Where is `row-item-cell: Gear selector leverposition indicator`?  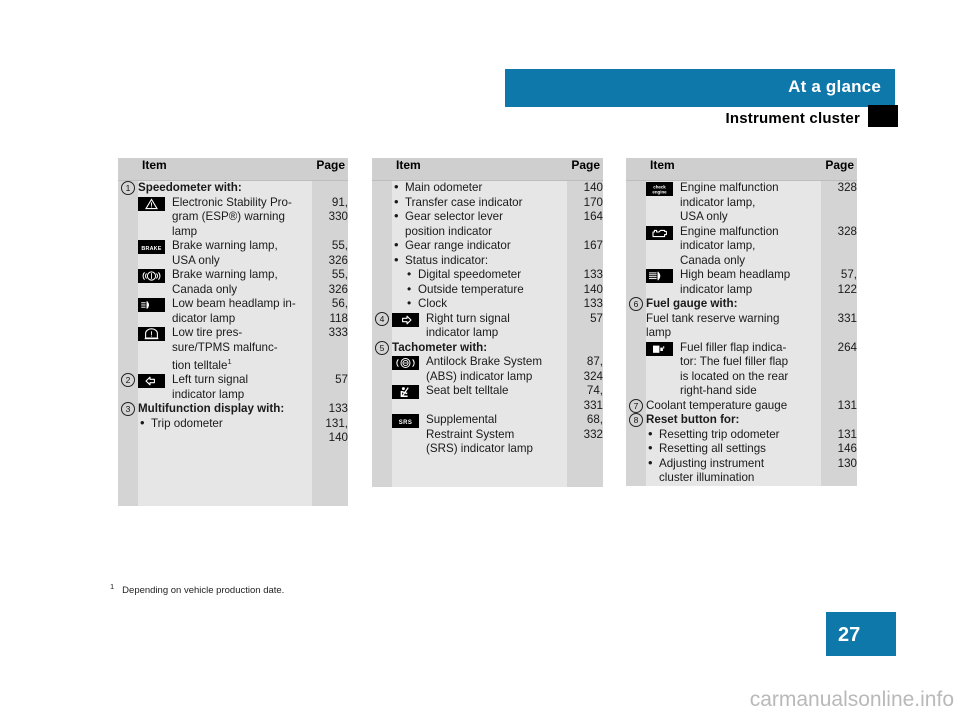 row-item-cell: Gear selector leverposition indicator is located at coordinates (479, 224).